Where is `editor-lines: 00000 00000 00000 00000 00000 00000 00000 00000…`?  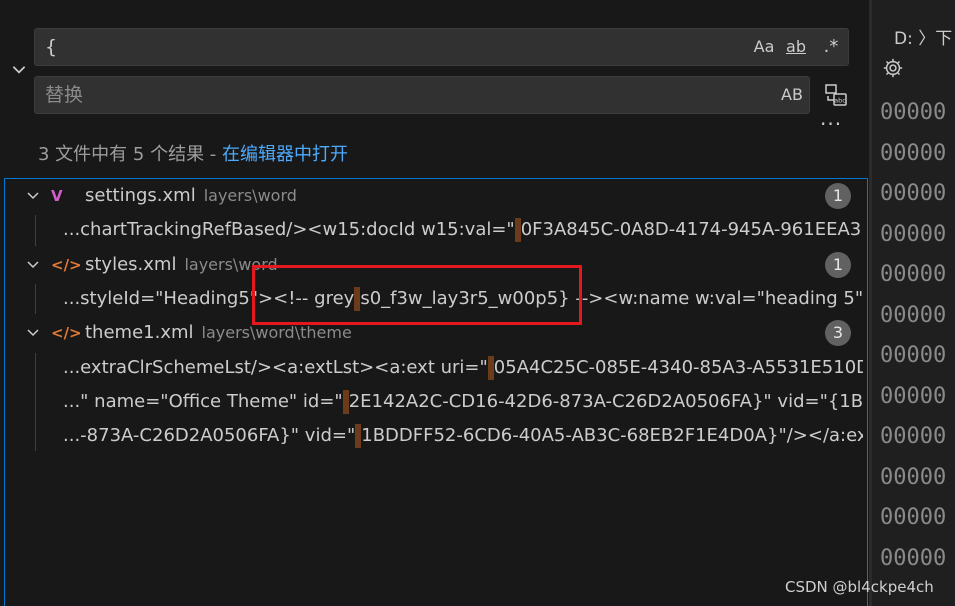 editor-lines: 00000 00000 00000 00000 00000 00000 00000 00000… is located at coordinates (913, 339).